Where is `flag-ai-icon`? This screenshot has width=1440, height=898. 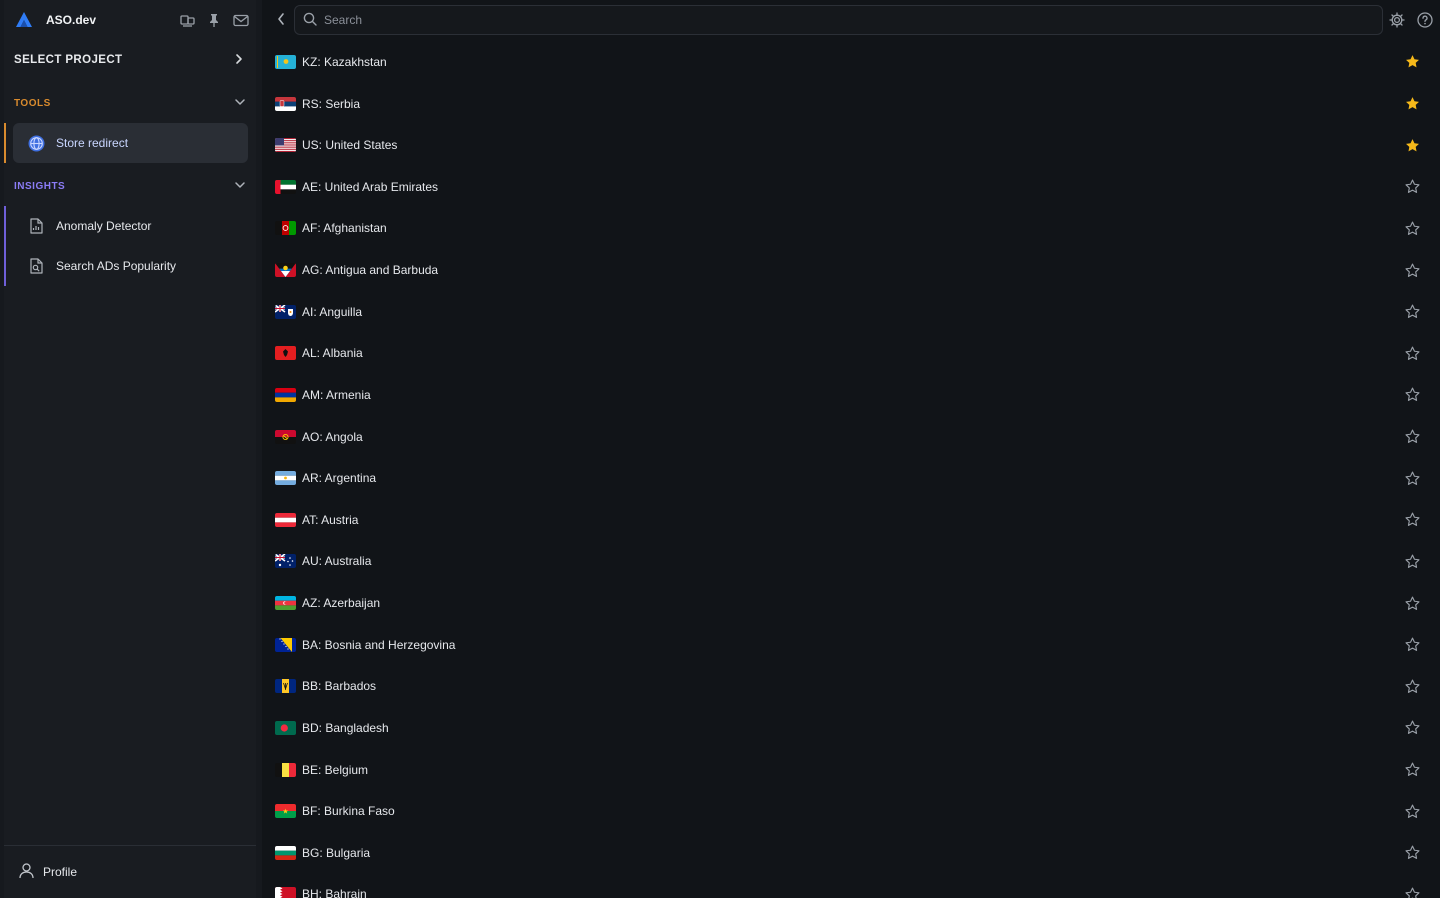
flag-ai-icon is located at coordinates (285, 311).